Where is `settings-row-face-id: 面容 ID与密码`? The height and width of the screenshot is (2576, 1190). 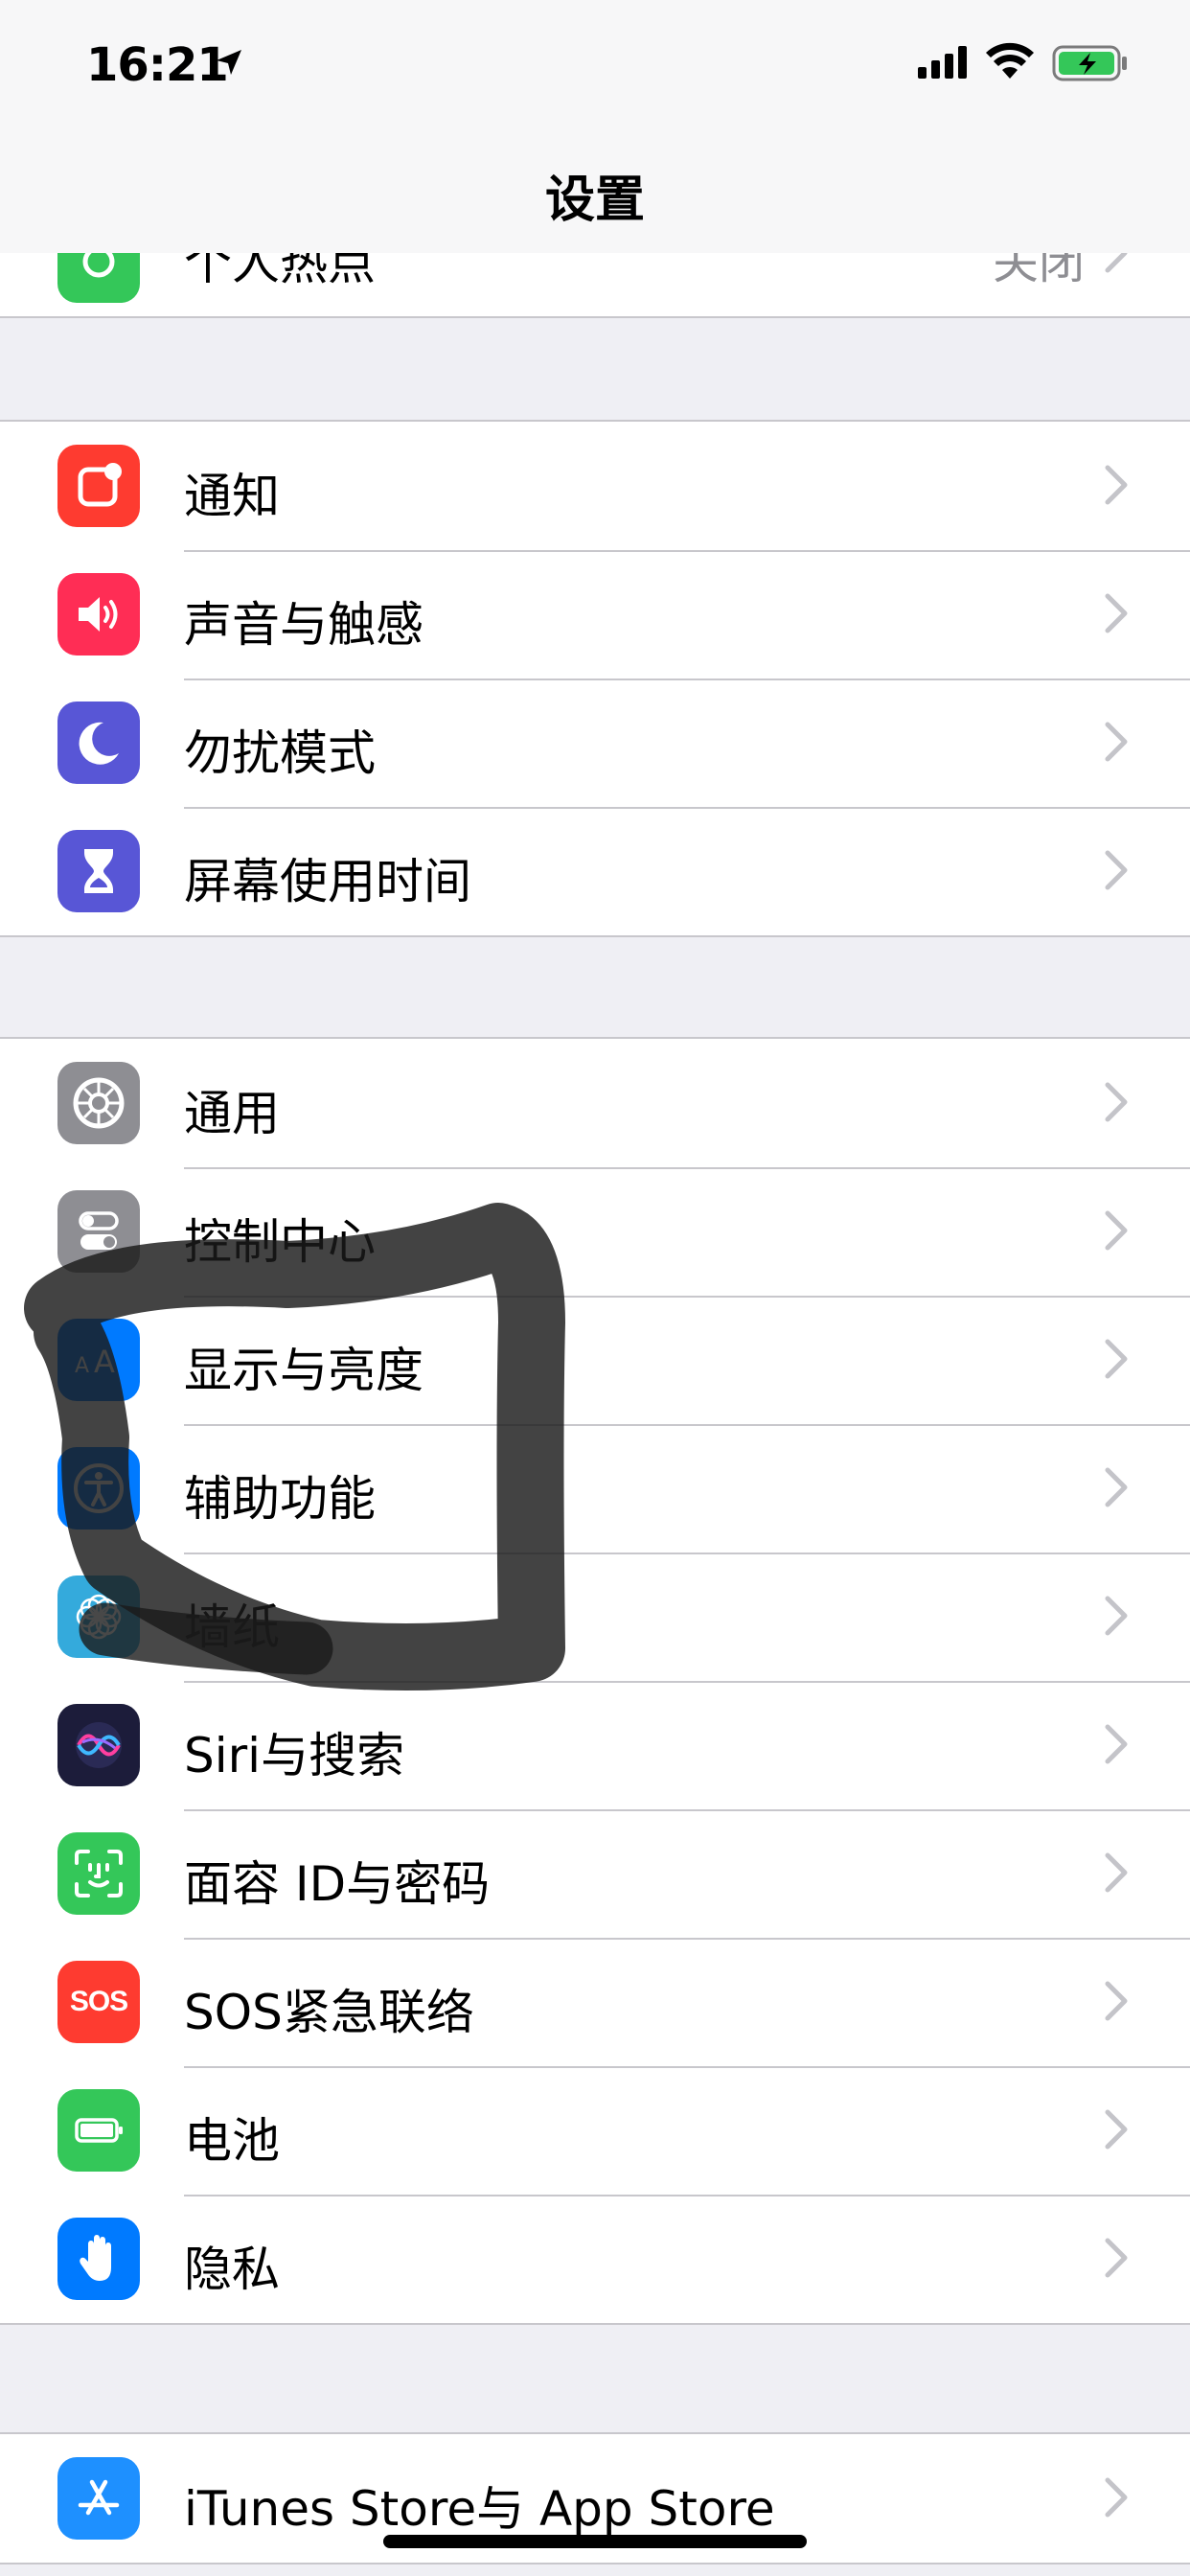 settings-row-face-id: 面容 ID与密码 is located at coordinates (595, 1874).